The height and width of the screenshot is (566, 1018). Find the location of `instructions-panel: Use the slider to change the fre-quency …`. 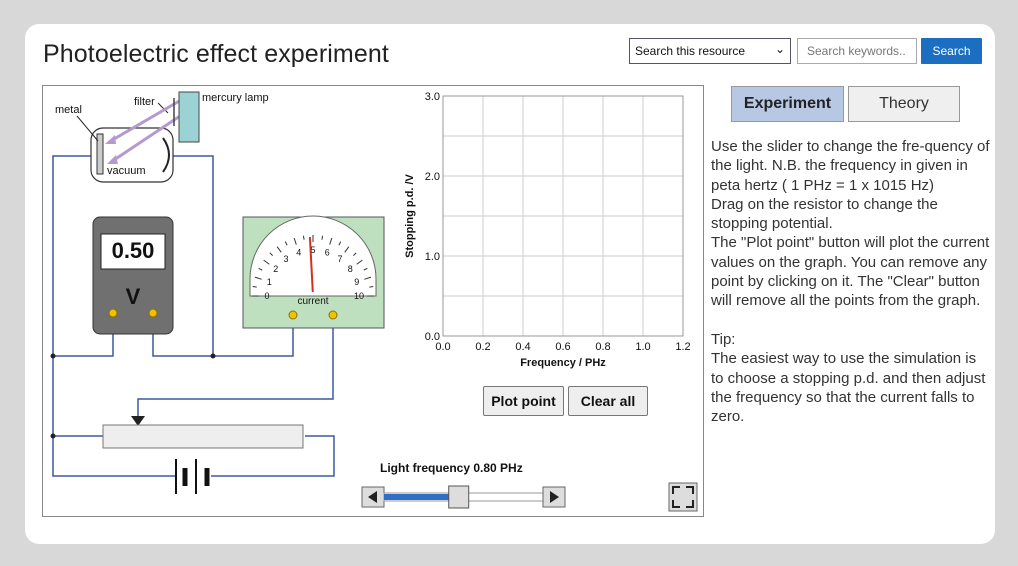

instructions-panel: Use the slider to change the fre-quency … is located at coordinates (851, 281).